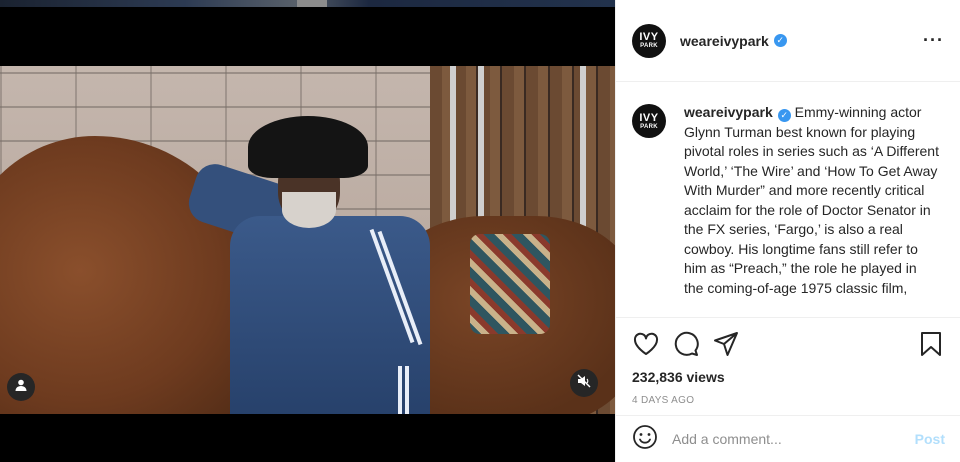 The image size is (960, 462). I want to click on mute-toggle-button, so click(584, 383).